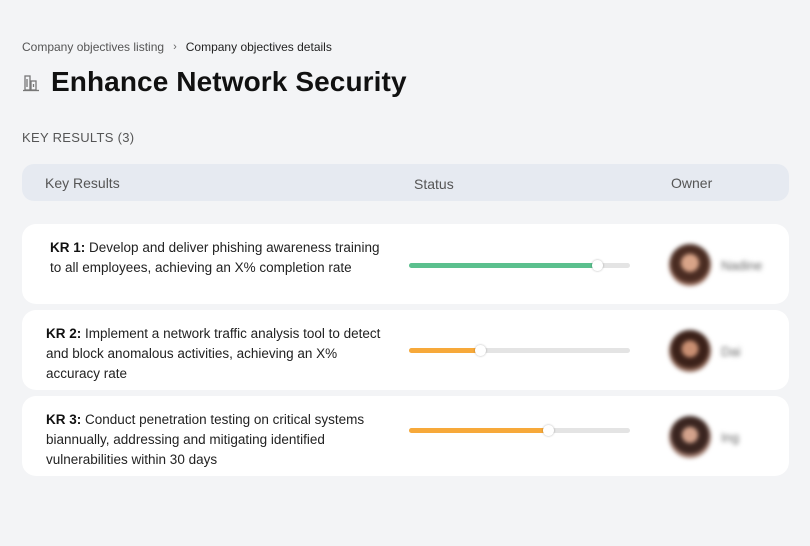 This screenshot has height=546, width=810. Describe the element at coordinates (93, 47) in the screenshot. I see `breadcrumb-link-objectives-listing: Company objectives listing` at that location.